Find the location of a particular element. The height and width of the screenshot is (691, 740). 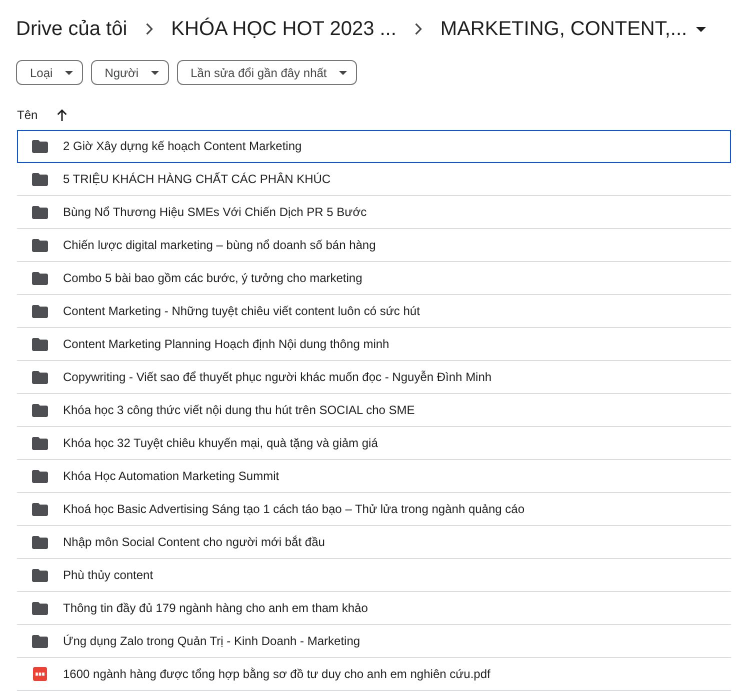

pdf-file-icon is located at coordinates (40, 674).